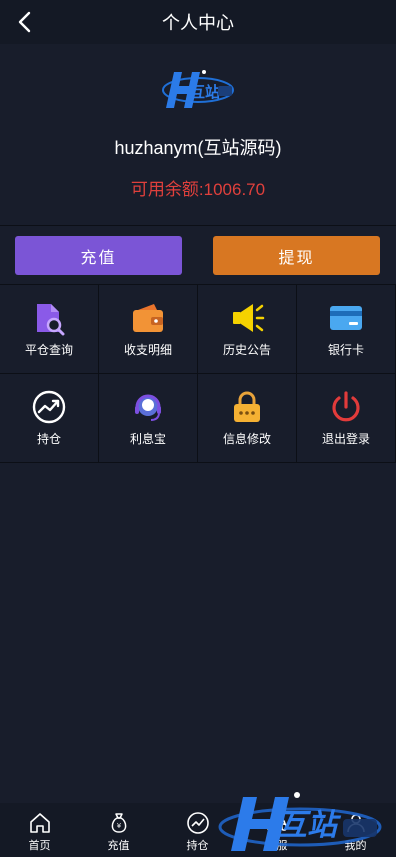 The image size is (396, 857). I want to click on power-icon, so click(346, 406).